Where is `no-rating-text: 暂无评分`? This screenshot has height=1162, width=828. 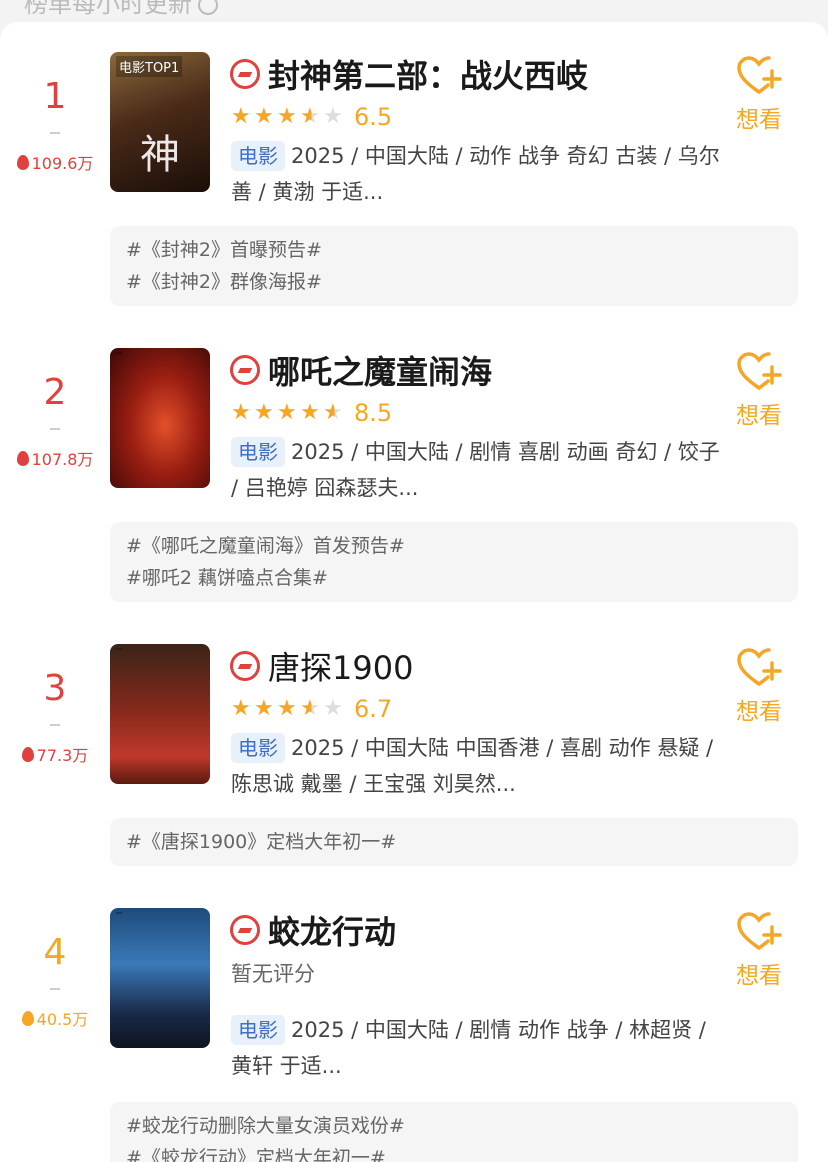
no-rating-text: 暂无评分 is located at coordinates (273, 974).